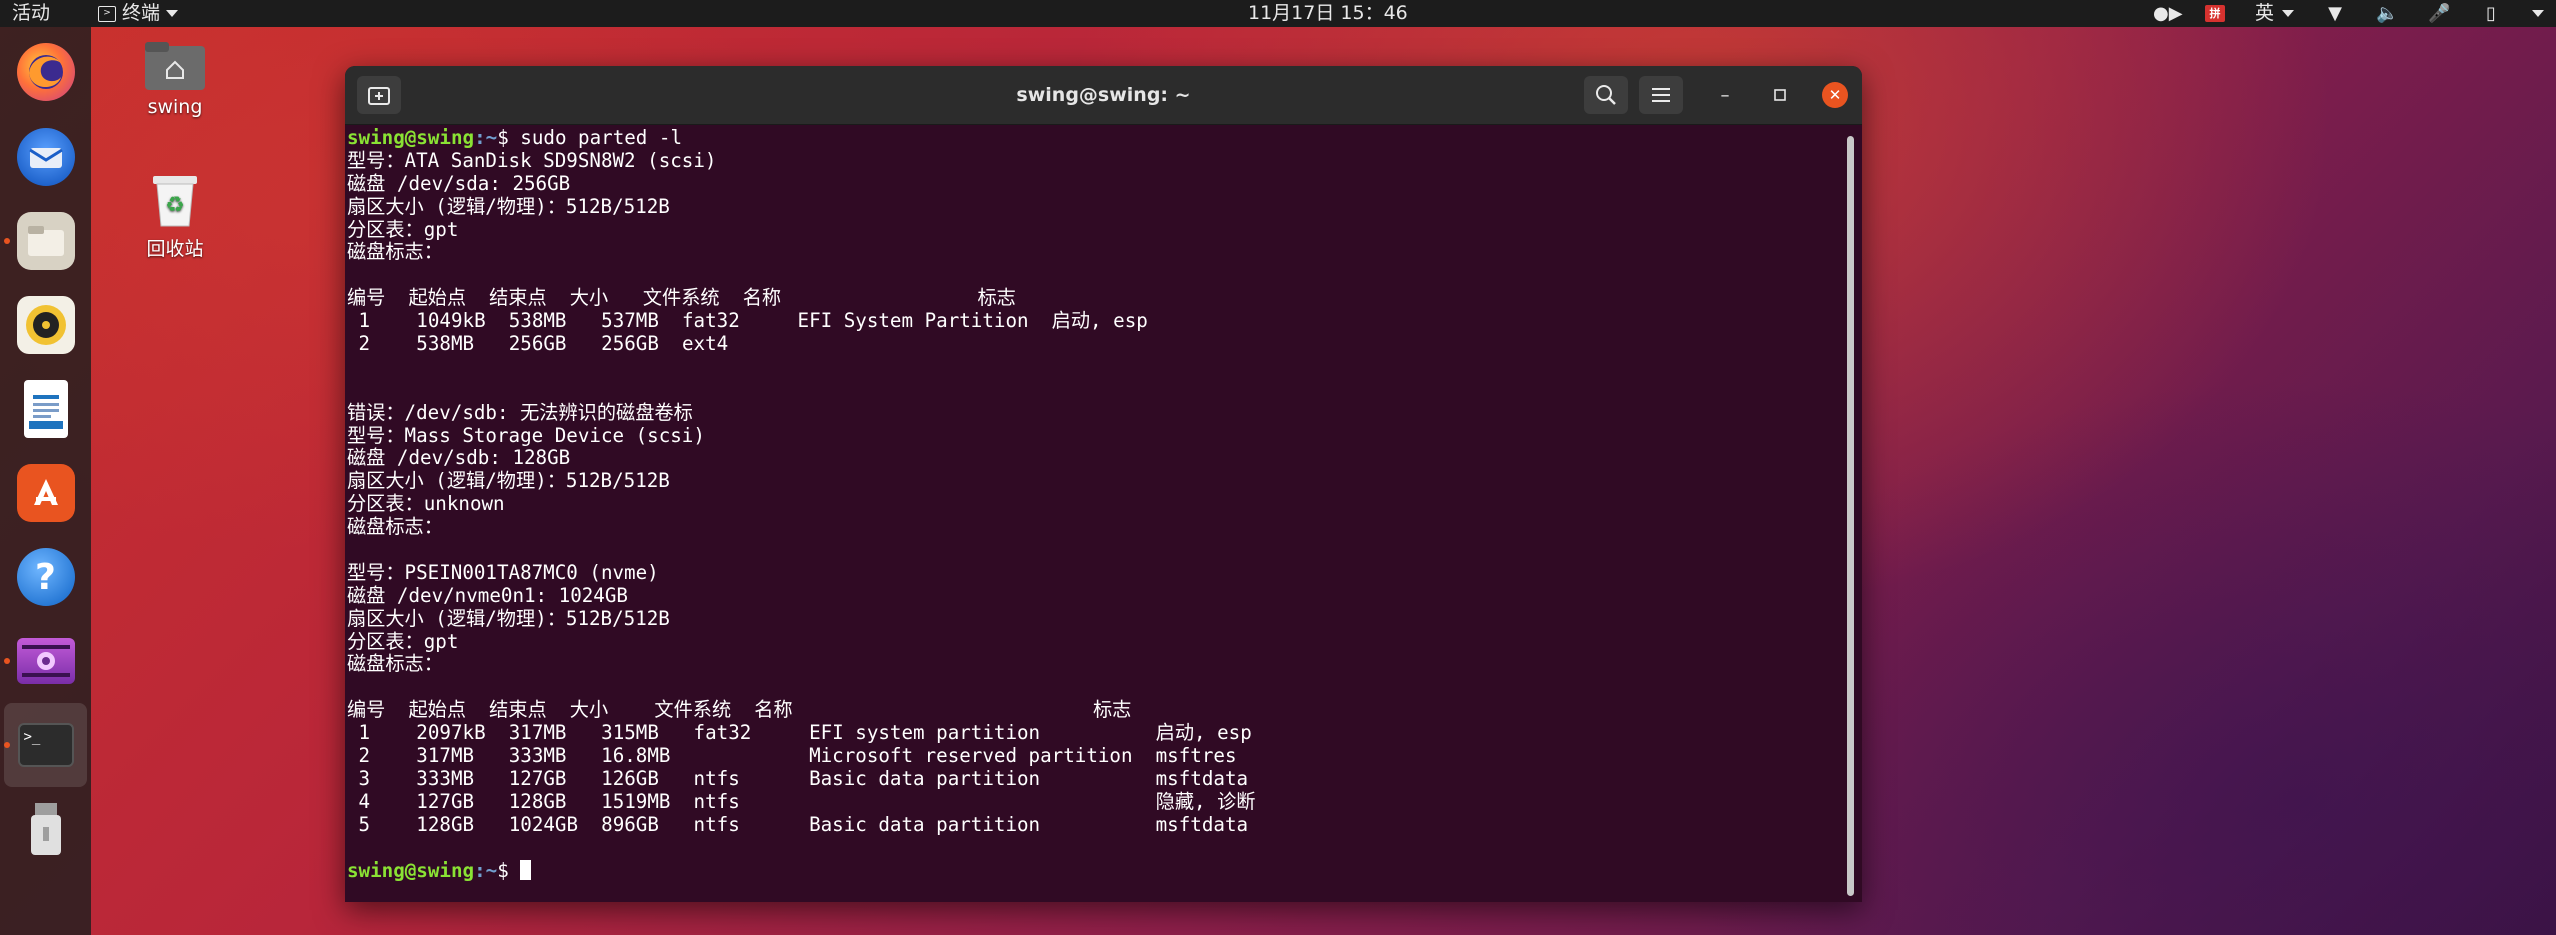 The width and height of the screenshot is (2556, 935). I want to click on command-text: $ sudo parted -l, so click(590, 137).